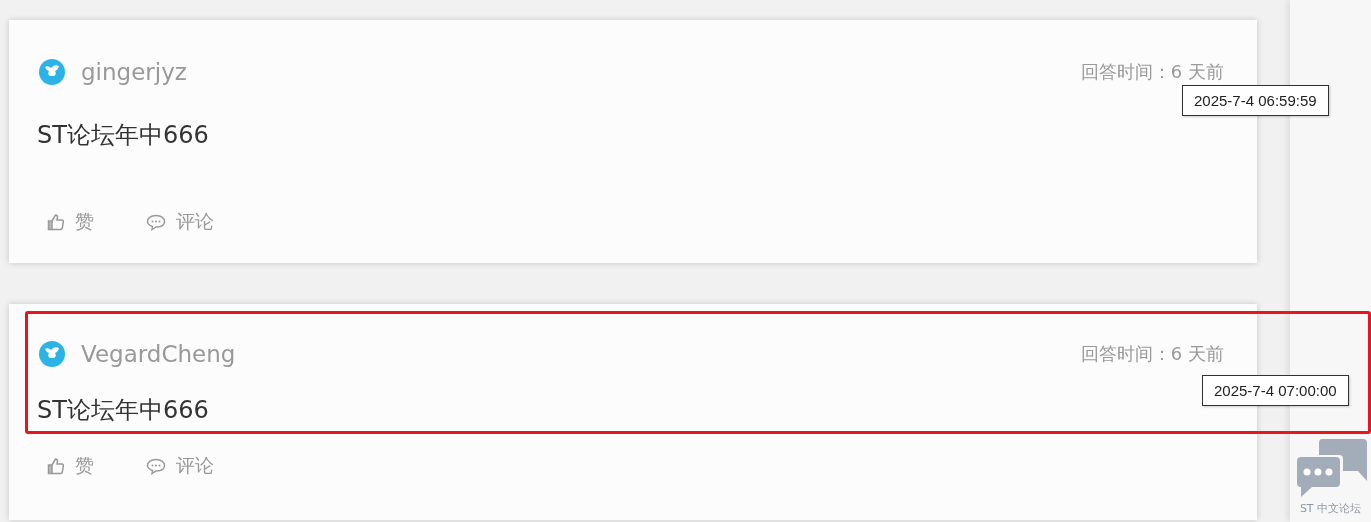  Describe the element at coordinates (1330, 508) in the screenshot. I see `widget-label: ST 中文论坛` at that location.